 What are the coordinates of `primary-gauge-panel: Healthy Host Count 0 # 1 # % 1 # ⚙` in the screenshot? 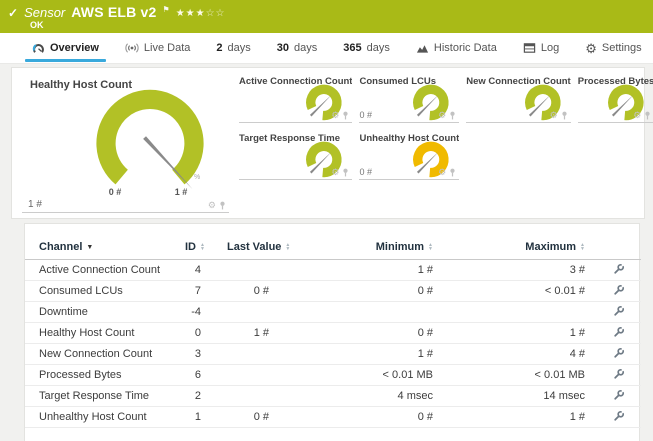 It's located at (125, 143).